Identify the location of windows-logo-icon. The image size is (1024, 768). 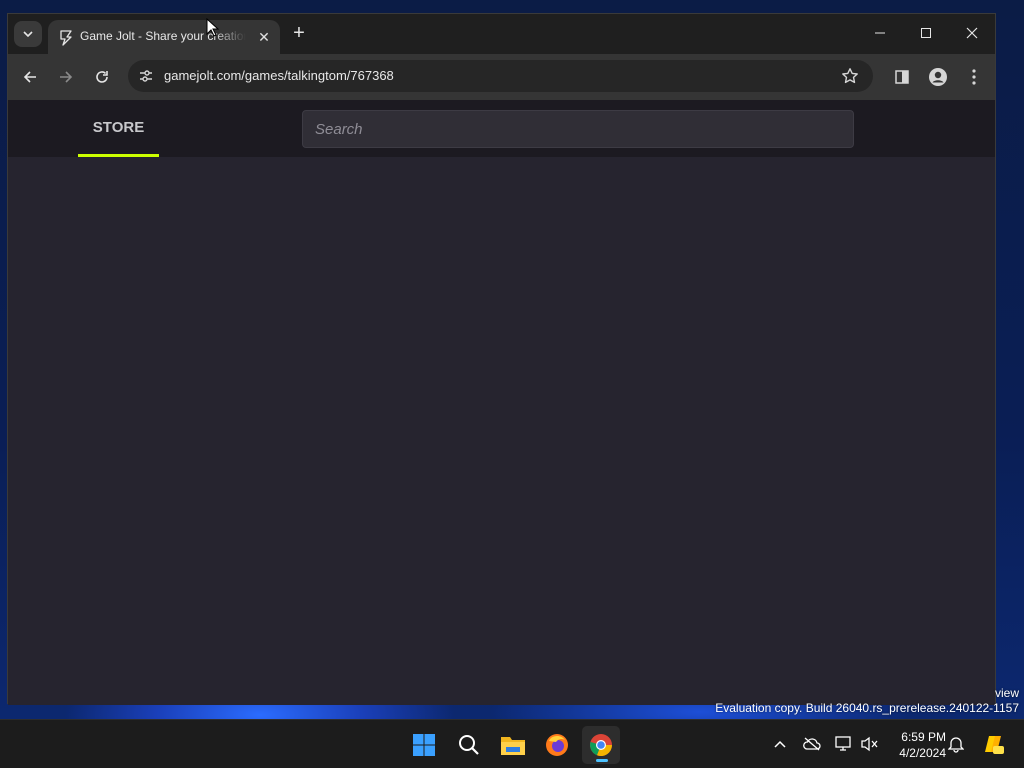
(424, 745).